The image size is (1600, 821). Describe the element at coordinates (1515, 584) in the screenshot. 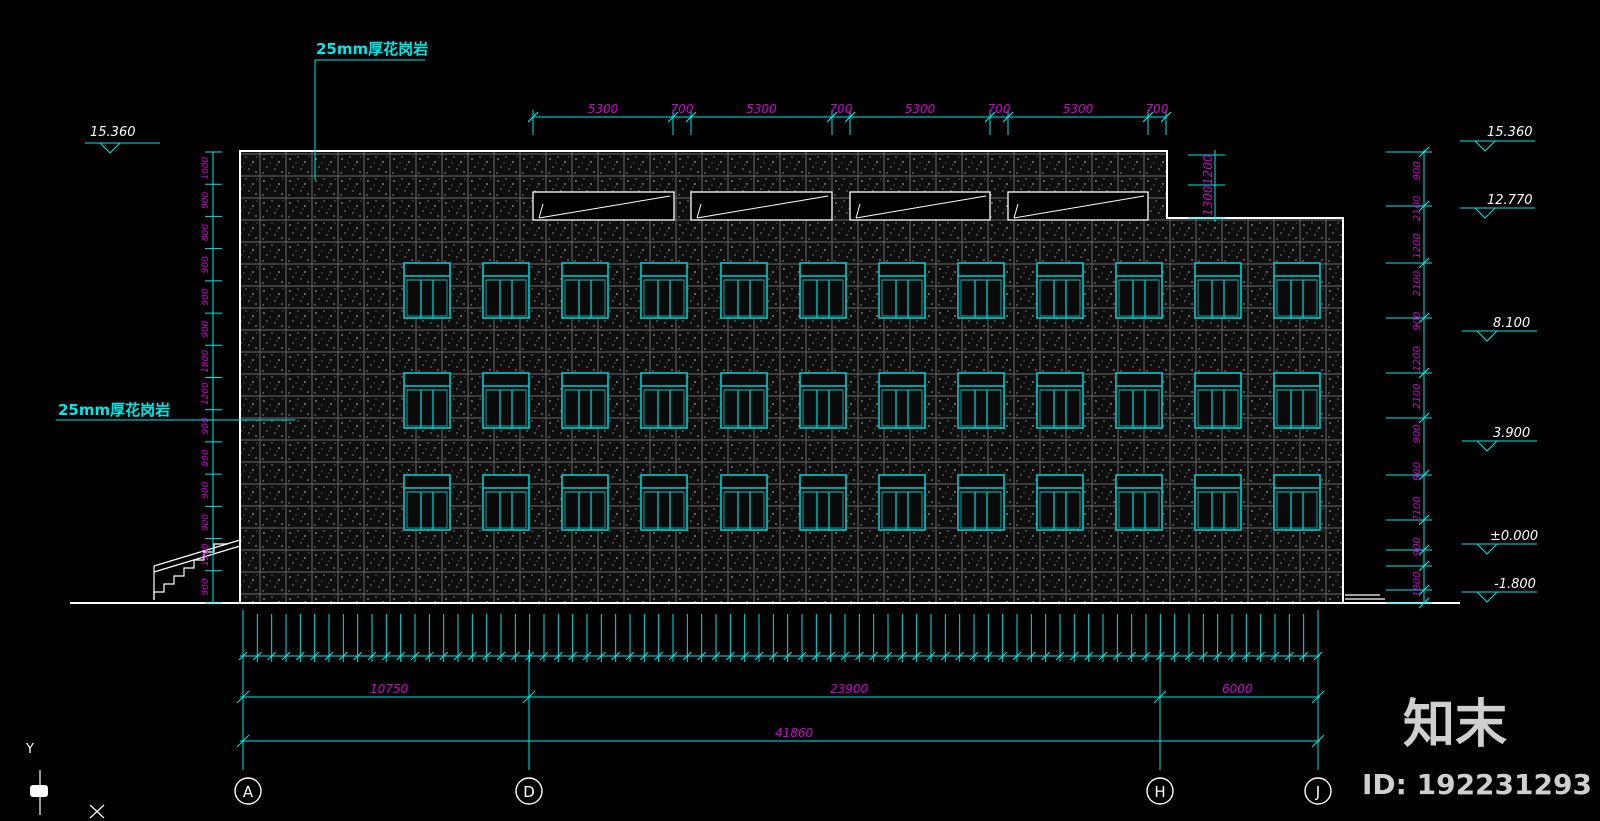

I see `right-elevation-6: -1.800` at that location.